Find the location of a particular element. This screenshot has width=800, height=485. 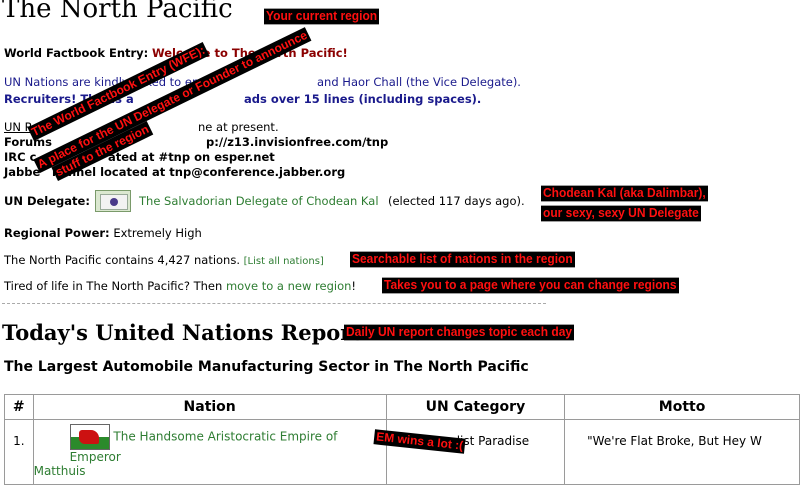

wfe-label: World Factbook Entry: is located at coordinates (76, 53).